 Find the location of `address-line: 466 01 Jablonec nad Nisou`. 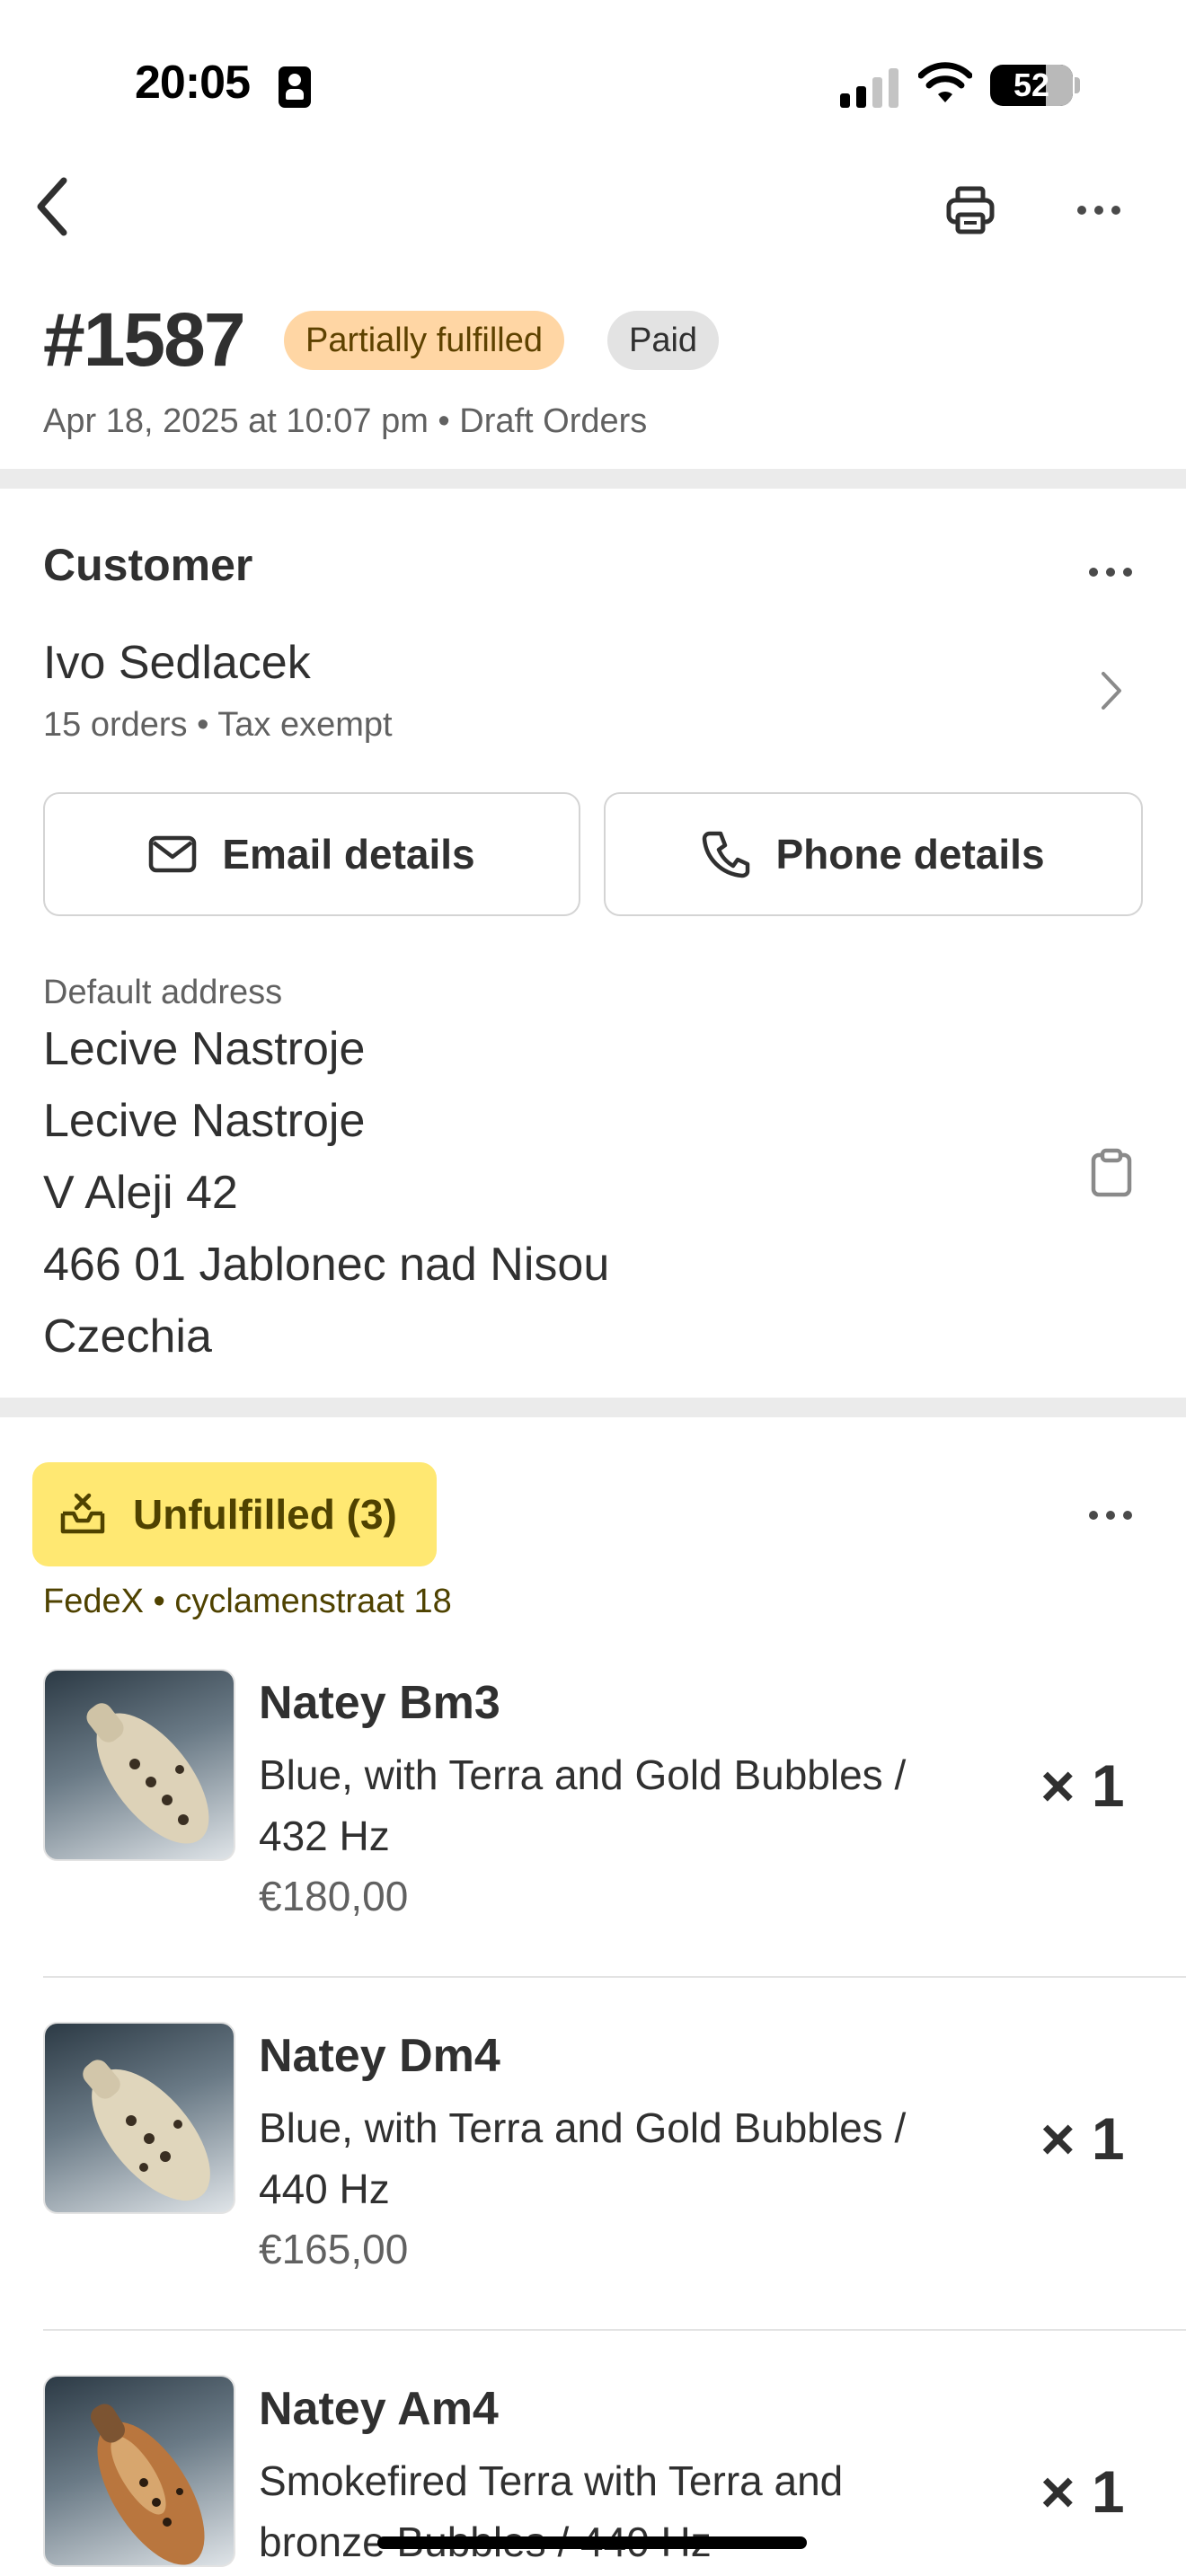

address-line: 466 01 Jablonec nad Nisou is located at coordinates (326, 1265).